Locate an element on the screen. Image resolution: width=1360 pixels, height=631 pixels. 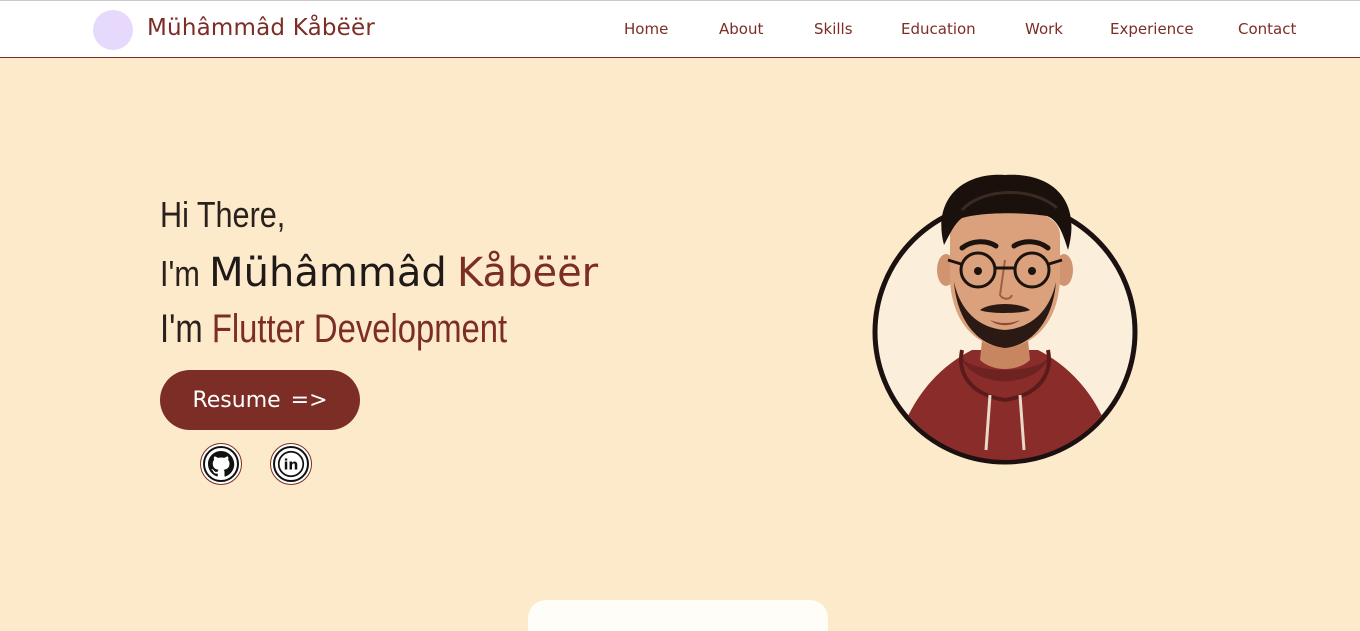
hero-role-line: I'm Flutter Development is located at coordinates (333, 329).